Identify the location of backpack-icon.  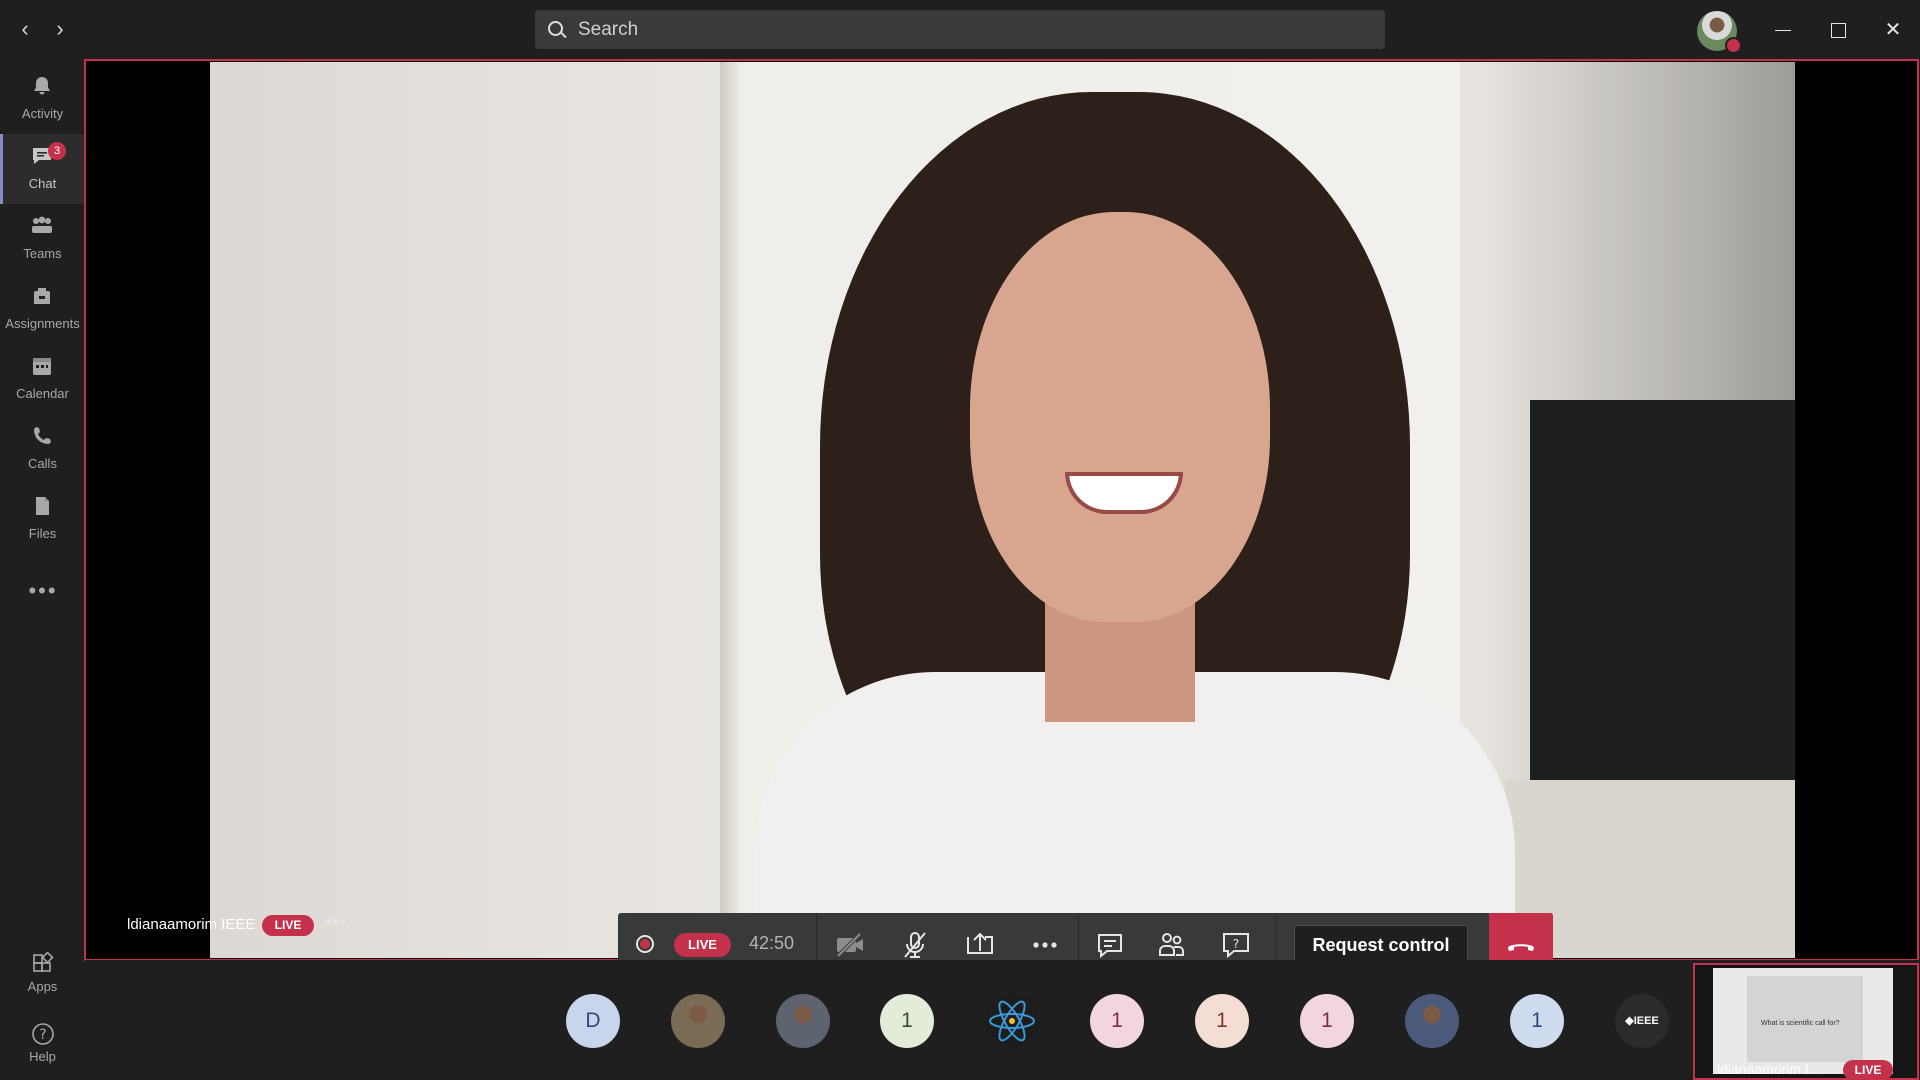
(42, 296).